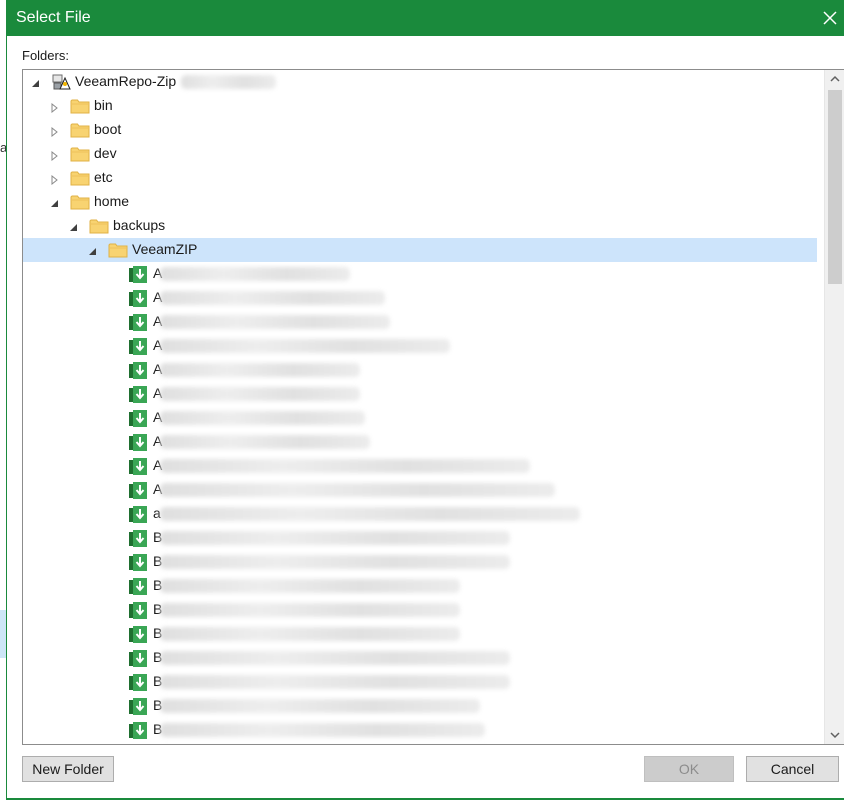 This screenshot has width=844, height=800. I want to click on folder-row-etc: etc, so click(420, 178).